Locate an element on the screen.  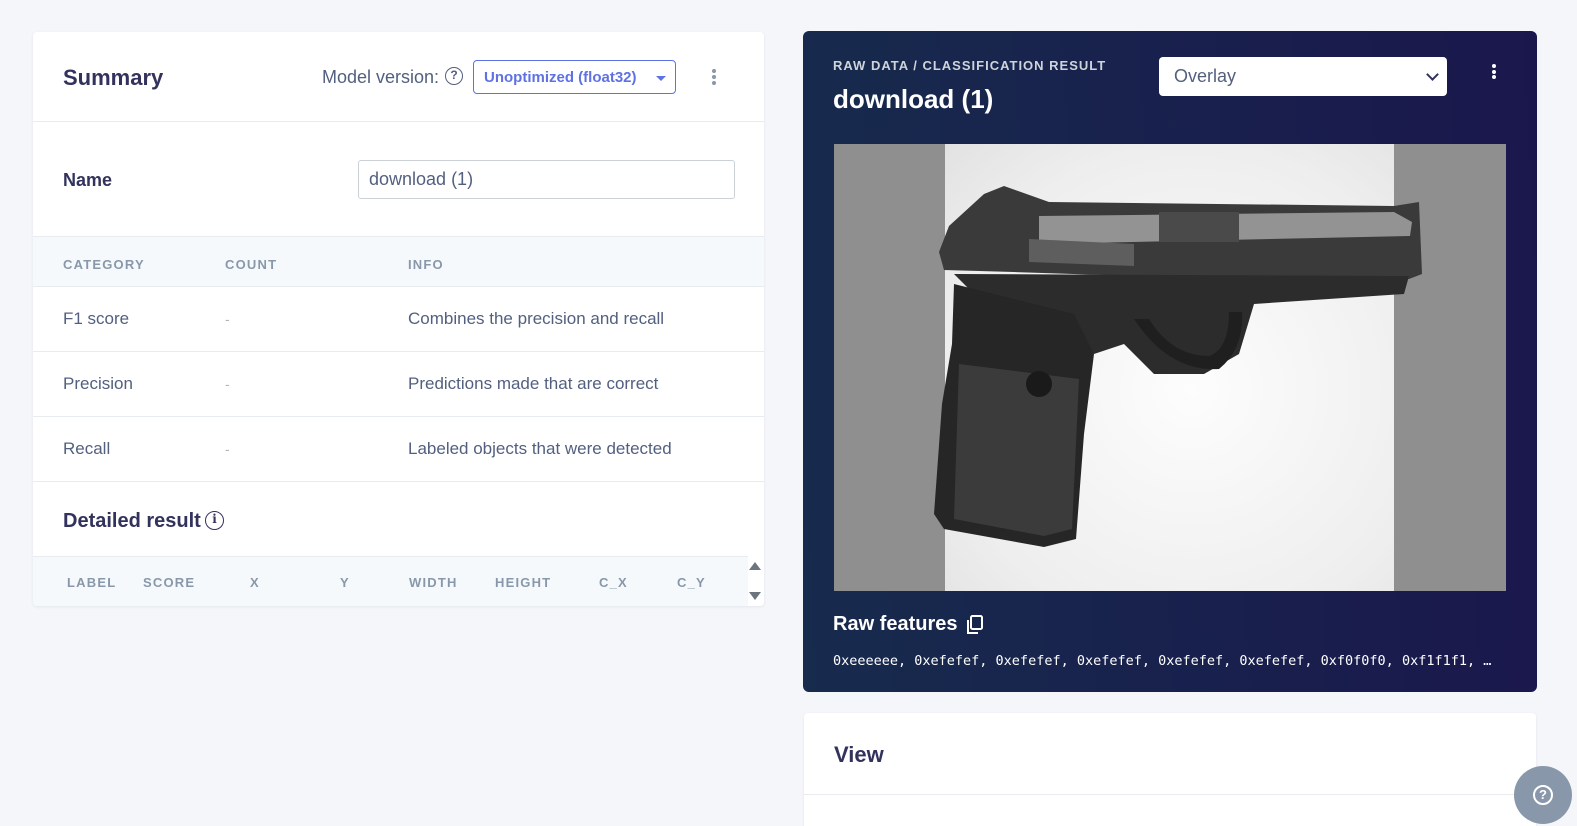
column-header-category: CATEGORY is located at coordinates (104, 264).